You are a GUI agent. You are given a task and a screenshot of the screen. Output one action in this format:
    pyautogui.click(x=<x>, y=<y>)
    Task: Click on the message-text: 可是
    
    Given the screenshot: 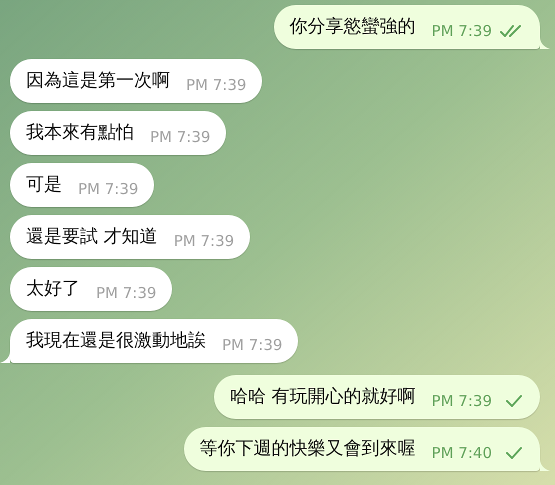 What is the action you would take?
    pyautogui.click(x=44, y=185)
    